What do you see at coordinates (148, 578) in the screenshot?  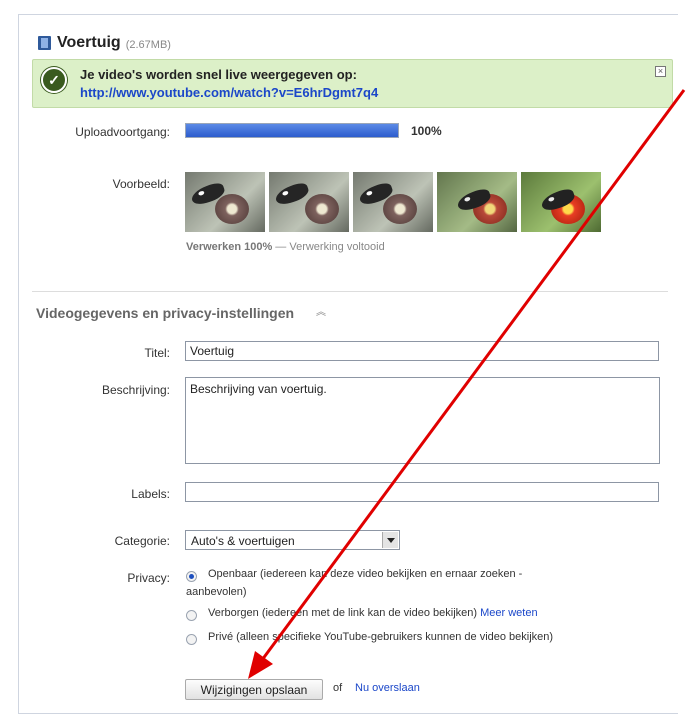 I see `privacy-label: Privacy:` at bounding box center [148, 578].